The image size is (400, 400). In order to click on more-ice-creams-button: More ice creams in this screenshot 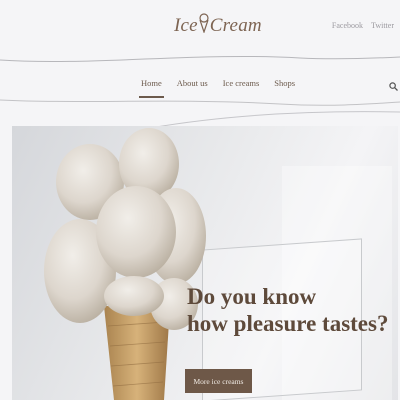, I will do `click(218, 381)`.